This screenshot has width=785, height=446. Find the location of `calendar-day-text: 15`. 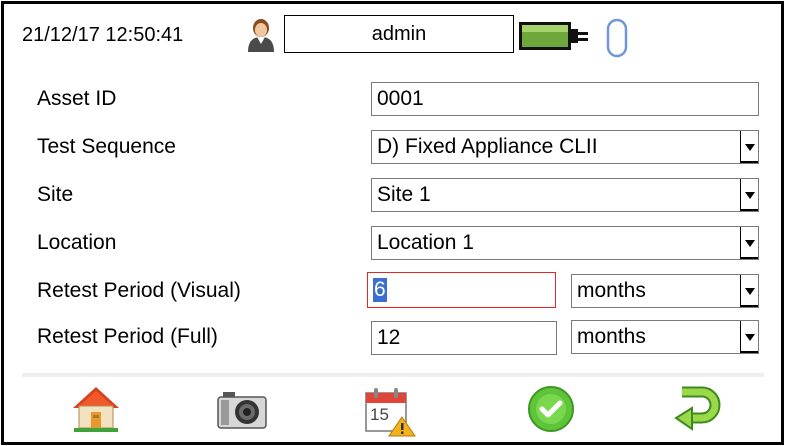

calendar-day-text: 15 is located at coordinates (379, 414).